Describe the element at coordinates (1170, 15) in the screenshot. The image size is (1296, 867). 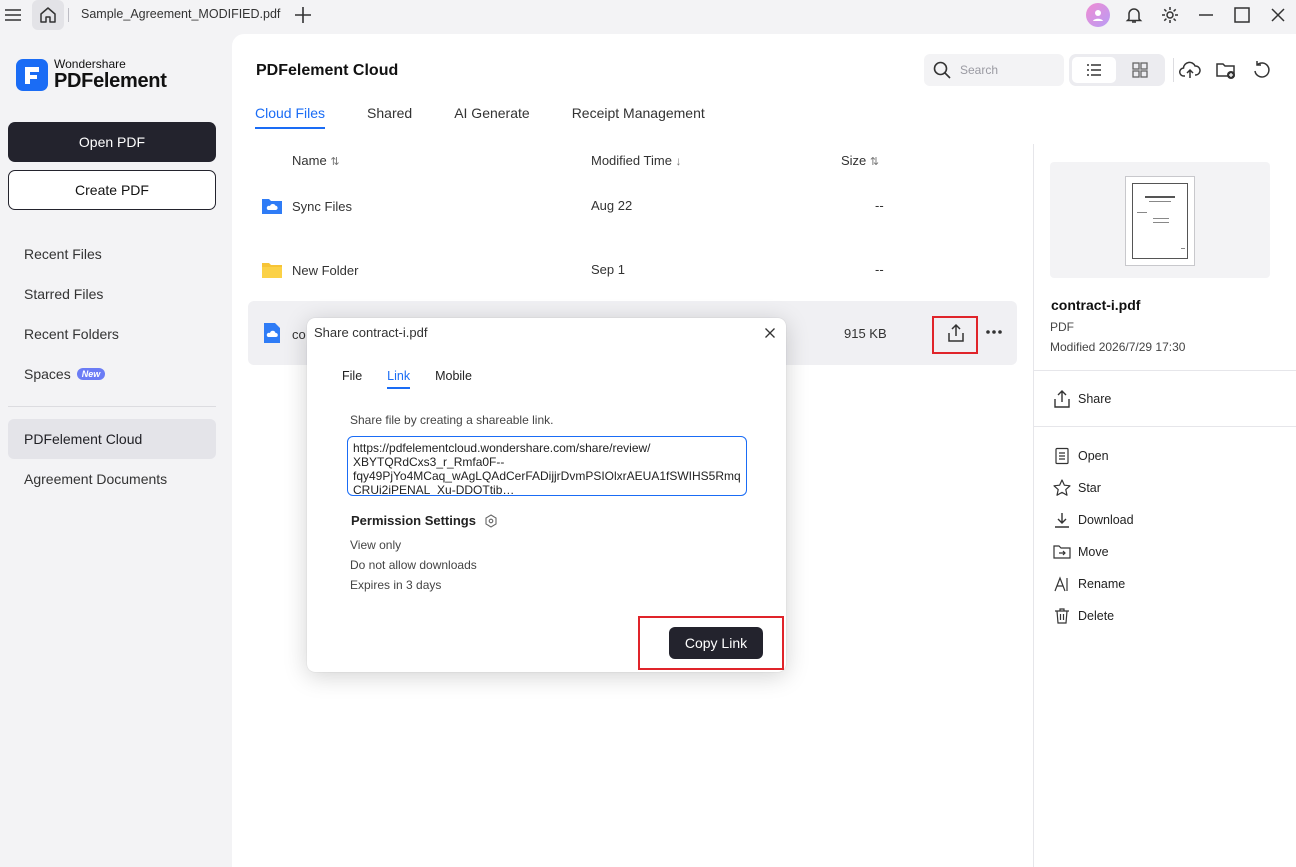
I see `gear-icon` at that location.